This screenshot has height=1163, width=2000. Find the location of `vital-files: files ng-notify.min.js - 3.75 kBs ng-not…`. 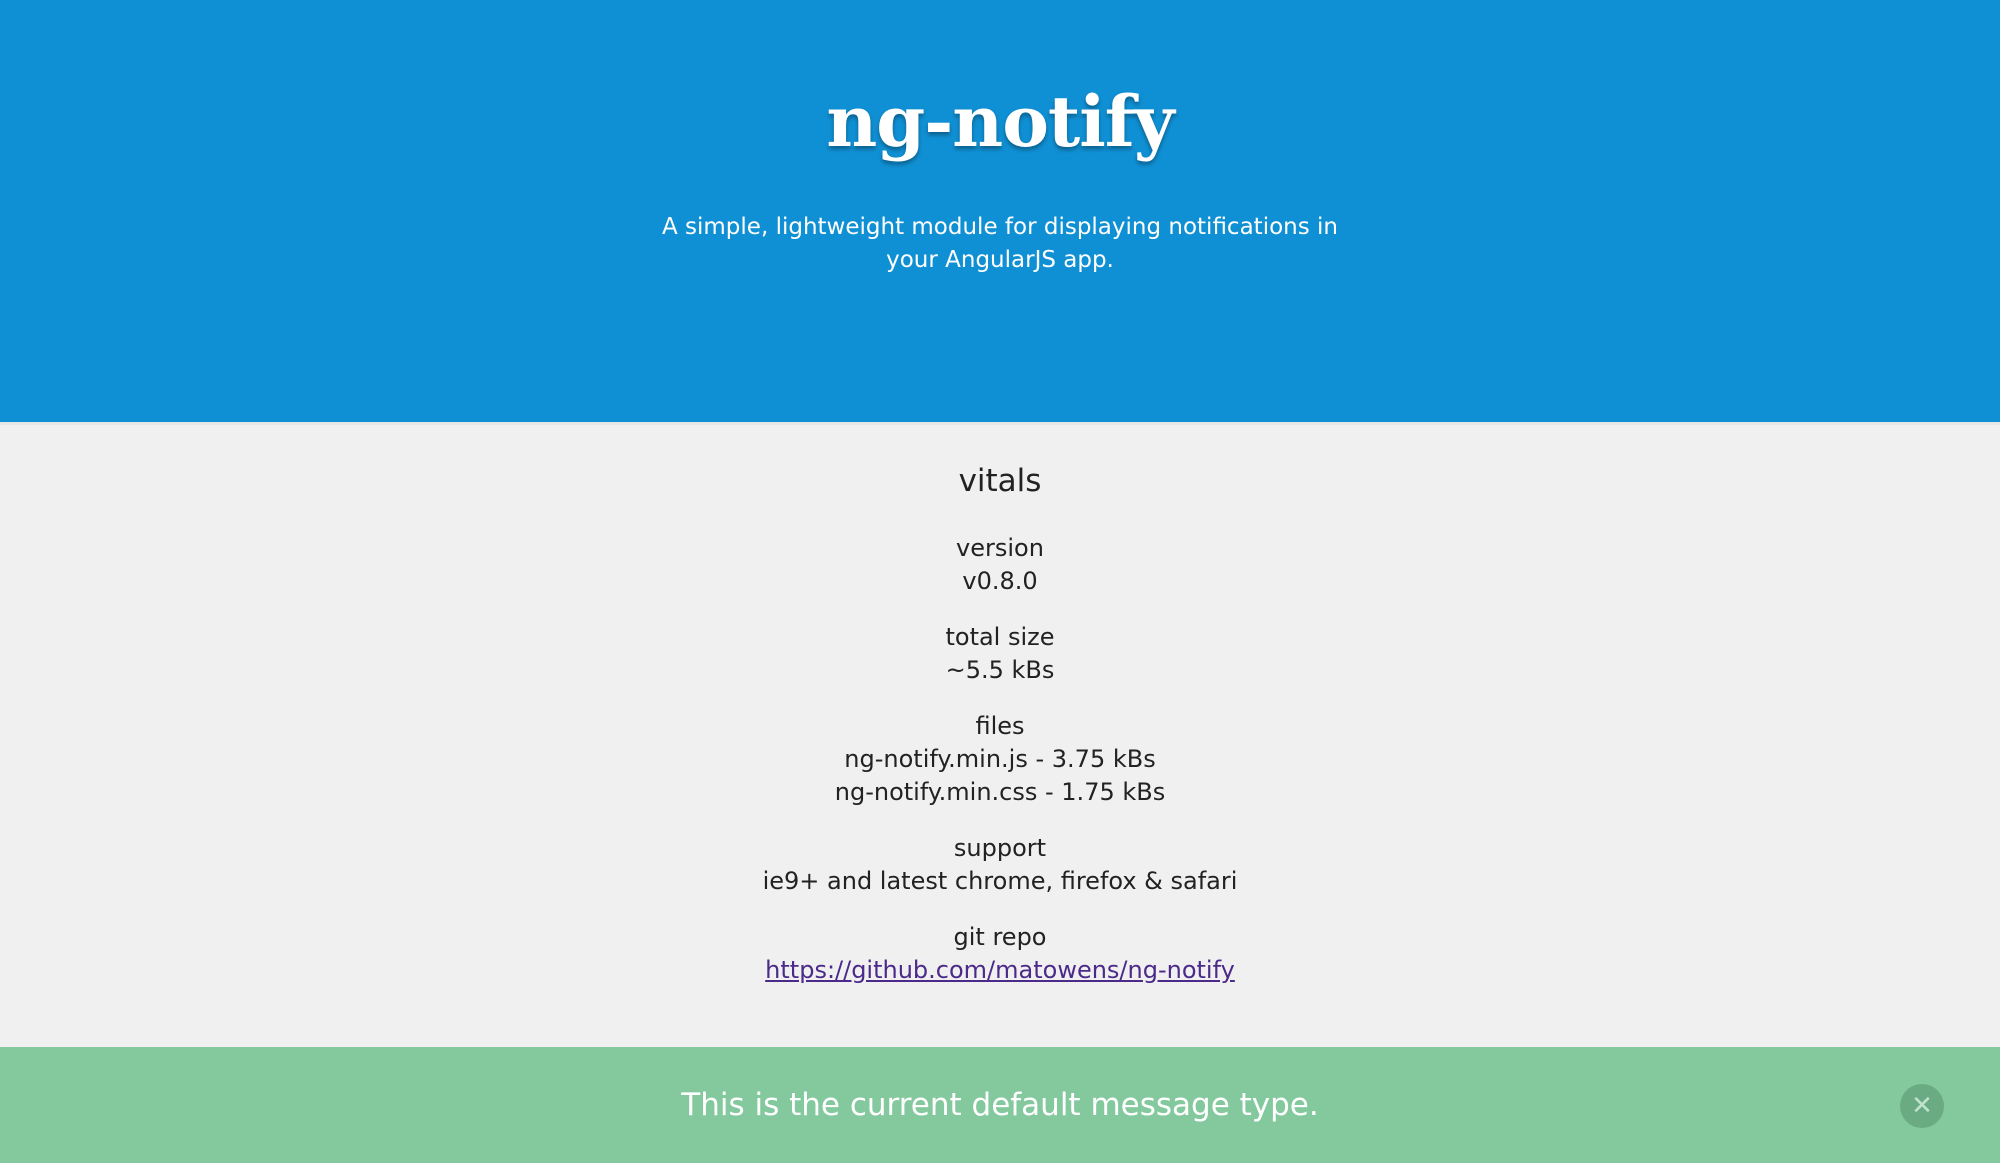

vital-files: files ng-notify.min.js - 3.75 kBs ng-not… is located at coordinates (1000, 759).